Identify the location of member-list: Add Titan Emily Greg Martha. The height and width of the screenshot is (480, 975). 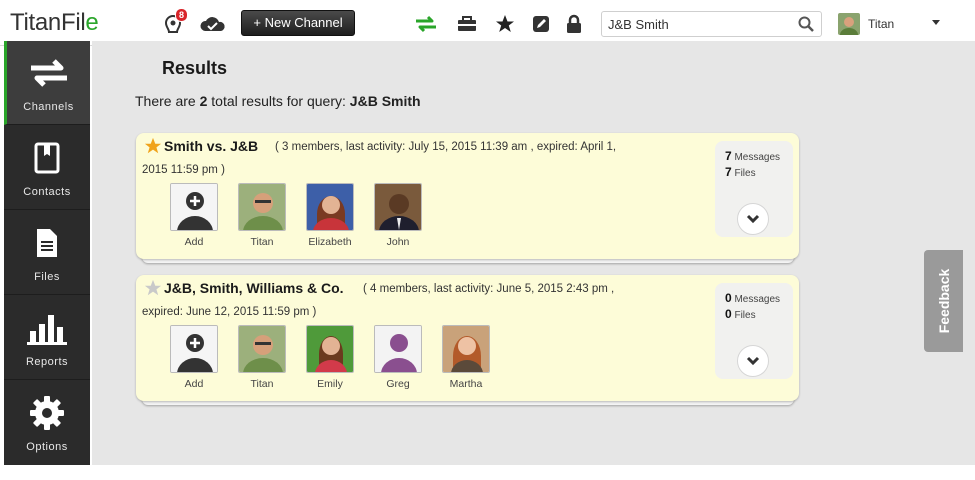
(330, 357).